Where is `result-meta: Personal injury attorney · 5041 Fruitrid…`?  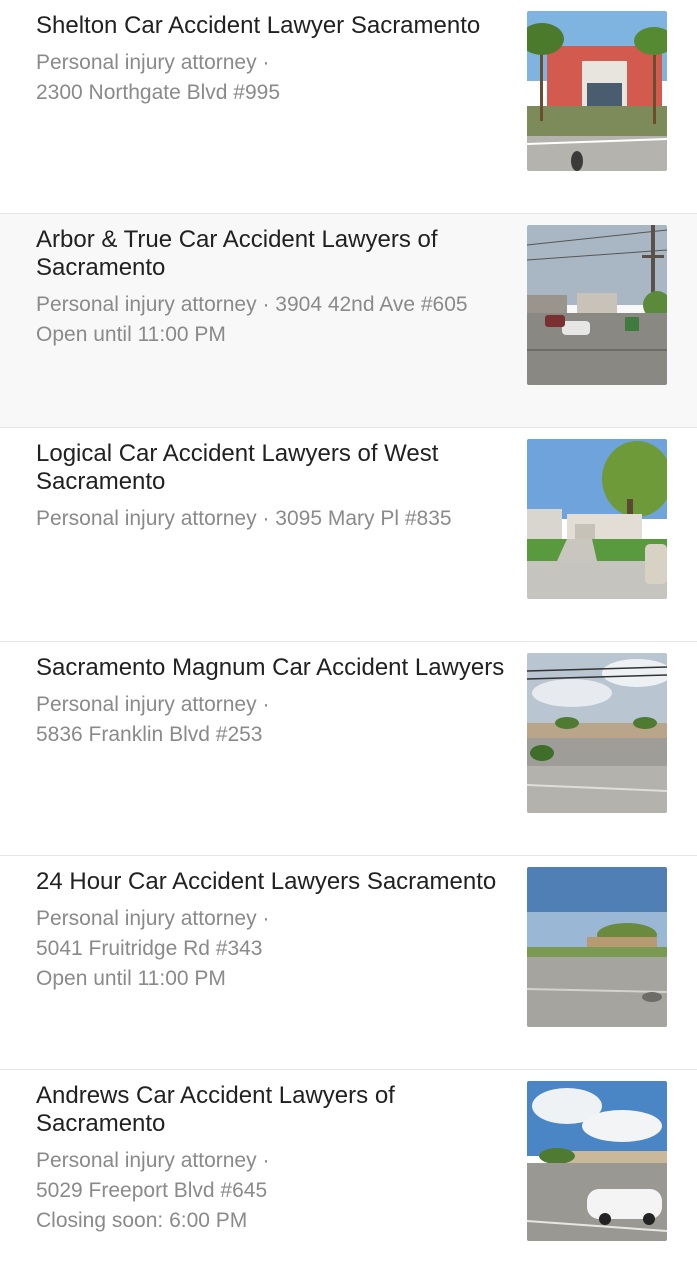
result-meta: Personal injury attorney · 5041 Fruitrid… is located at coordinates (271, 949).